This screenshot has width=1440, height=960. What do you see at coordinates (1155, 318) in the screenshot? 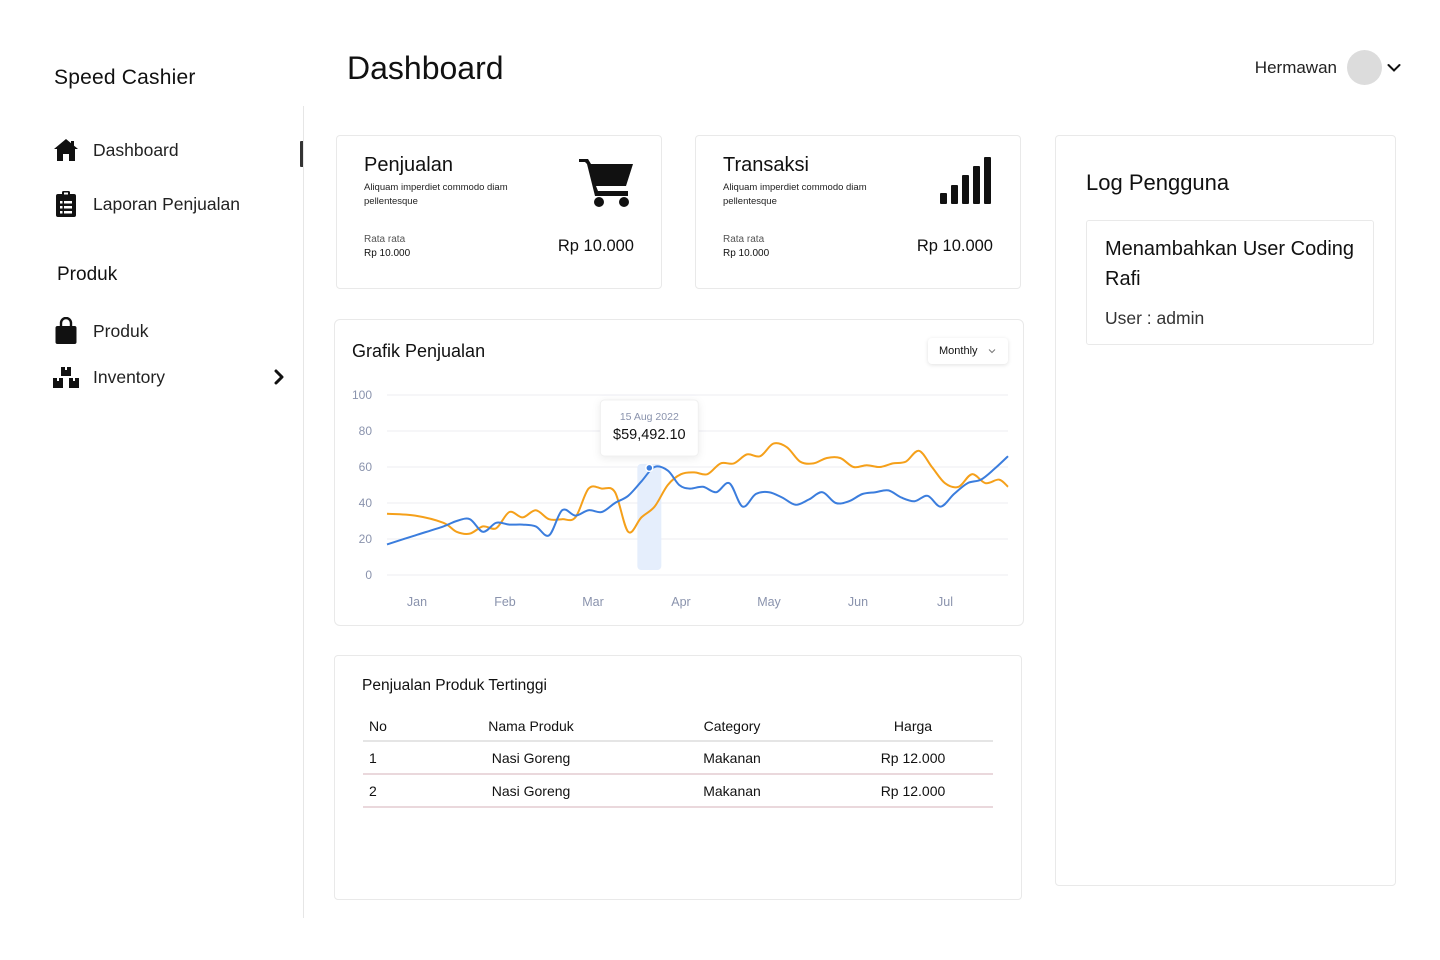
I see `log-entry-user: User : admin` at bounding box center [1155, 318].